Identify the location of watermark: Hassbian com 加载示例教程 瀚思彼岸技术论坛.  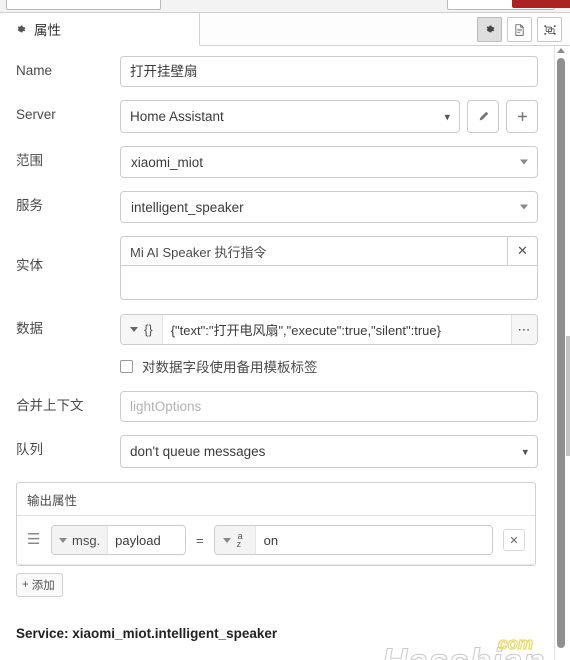
(468, 646).